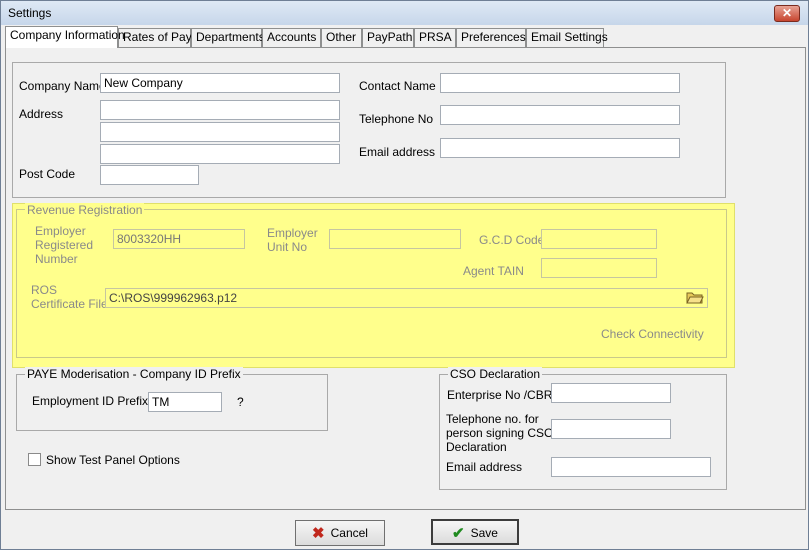 This screenshot has height=550, width=809. I want to click on post-code-input, so click(149, 175).